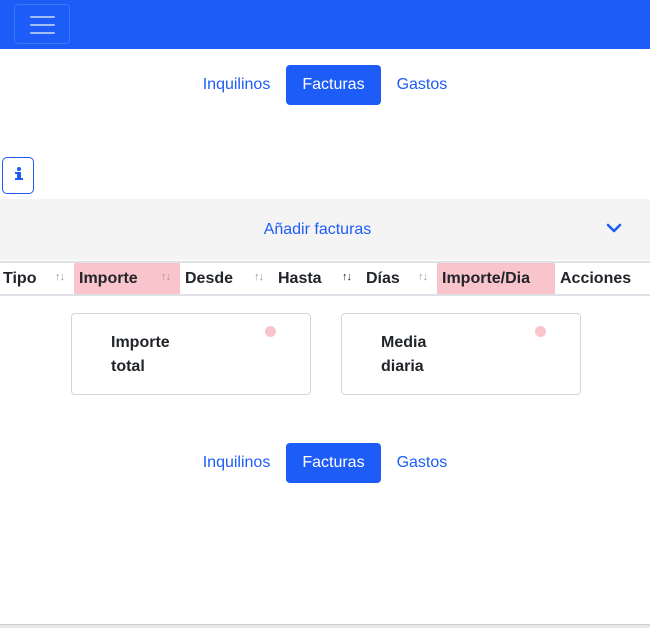 This screenshot has width=650, height=628. What do you see at coordinates (108, 278) in the screenshot?
I see `column-label: Importe` at bounding box center [108, 278].